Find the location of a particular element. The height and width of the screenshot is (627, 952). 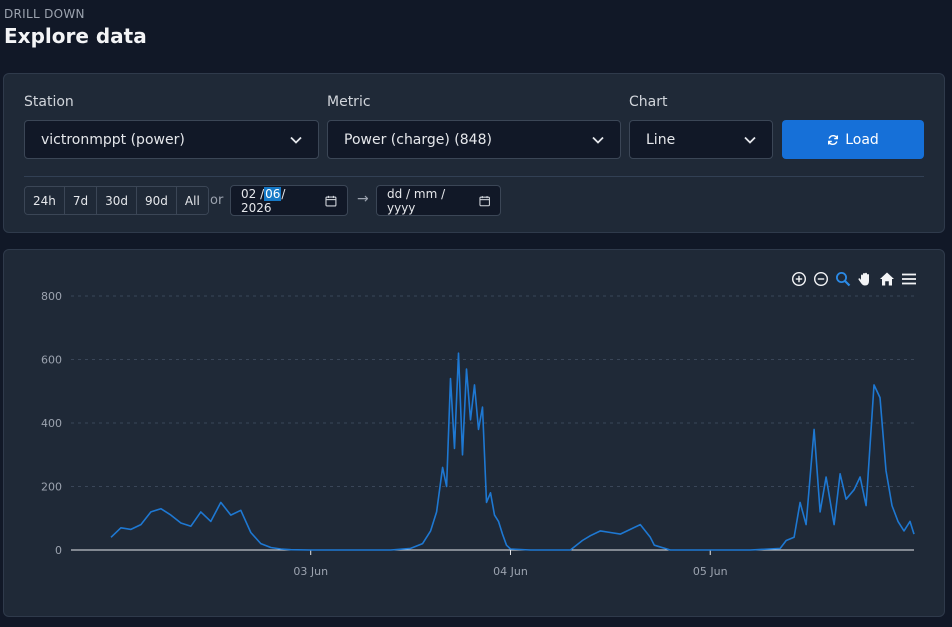

metric-value: Power (charge) (848) is located at coordinates (418, 139).